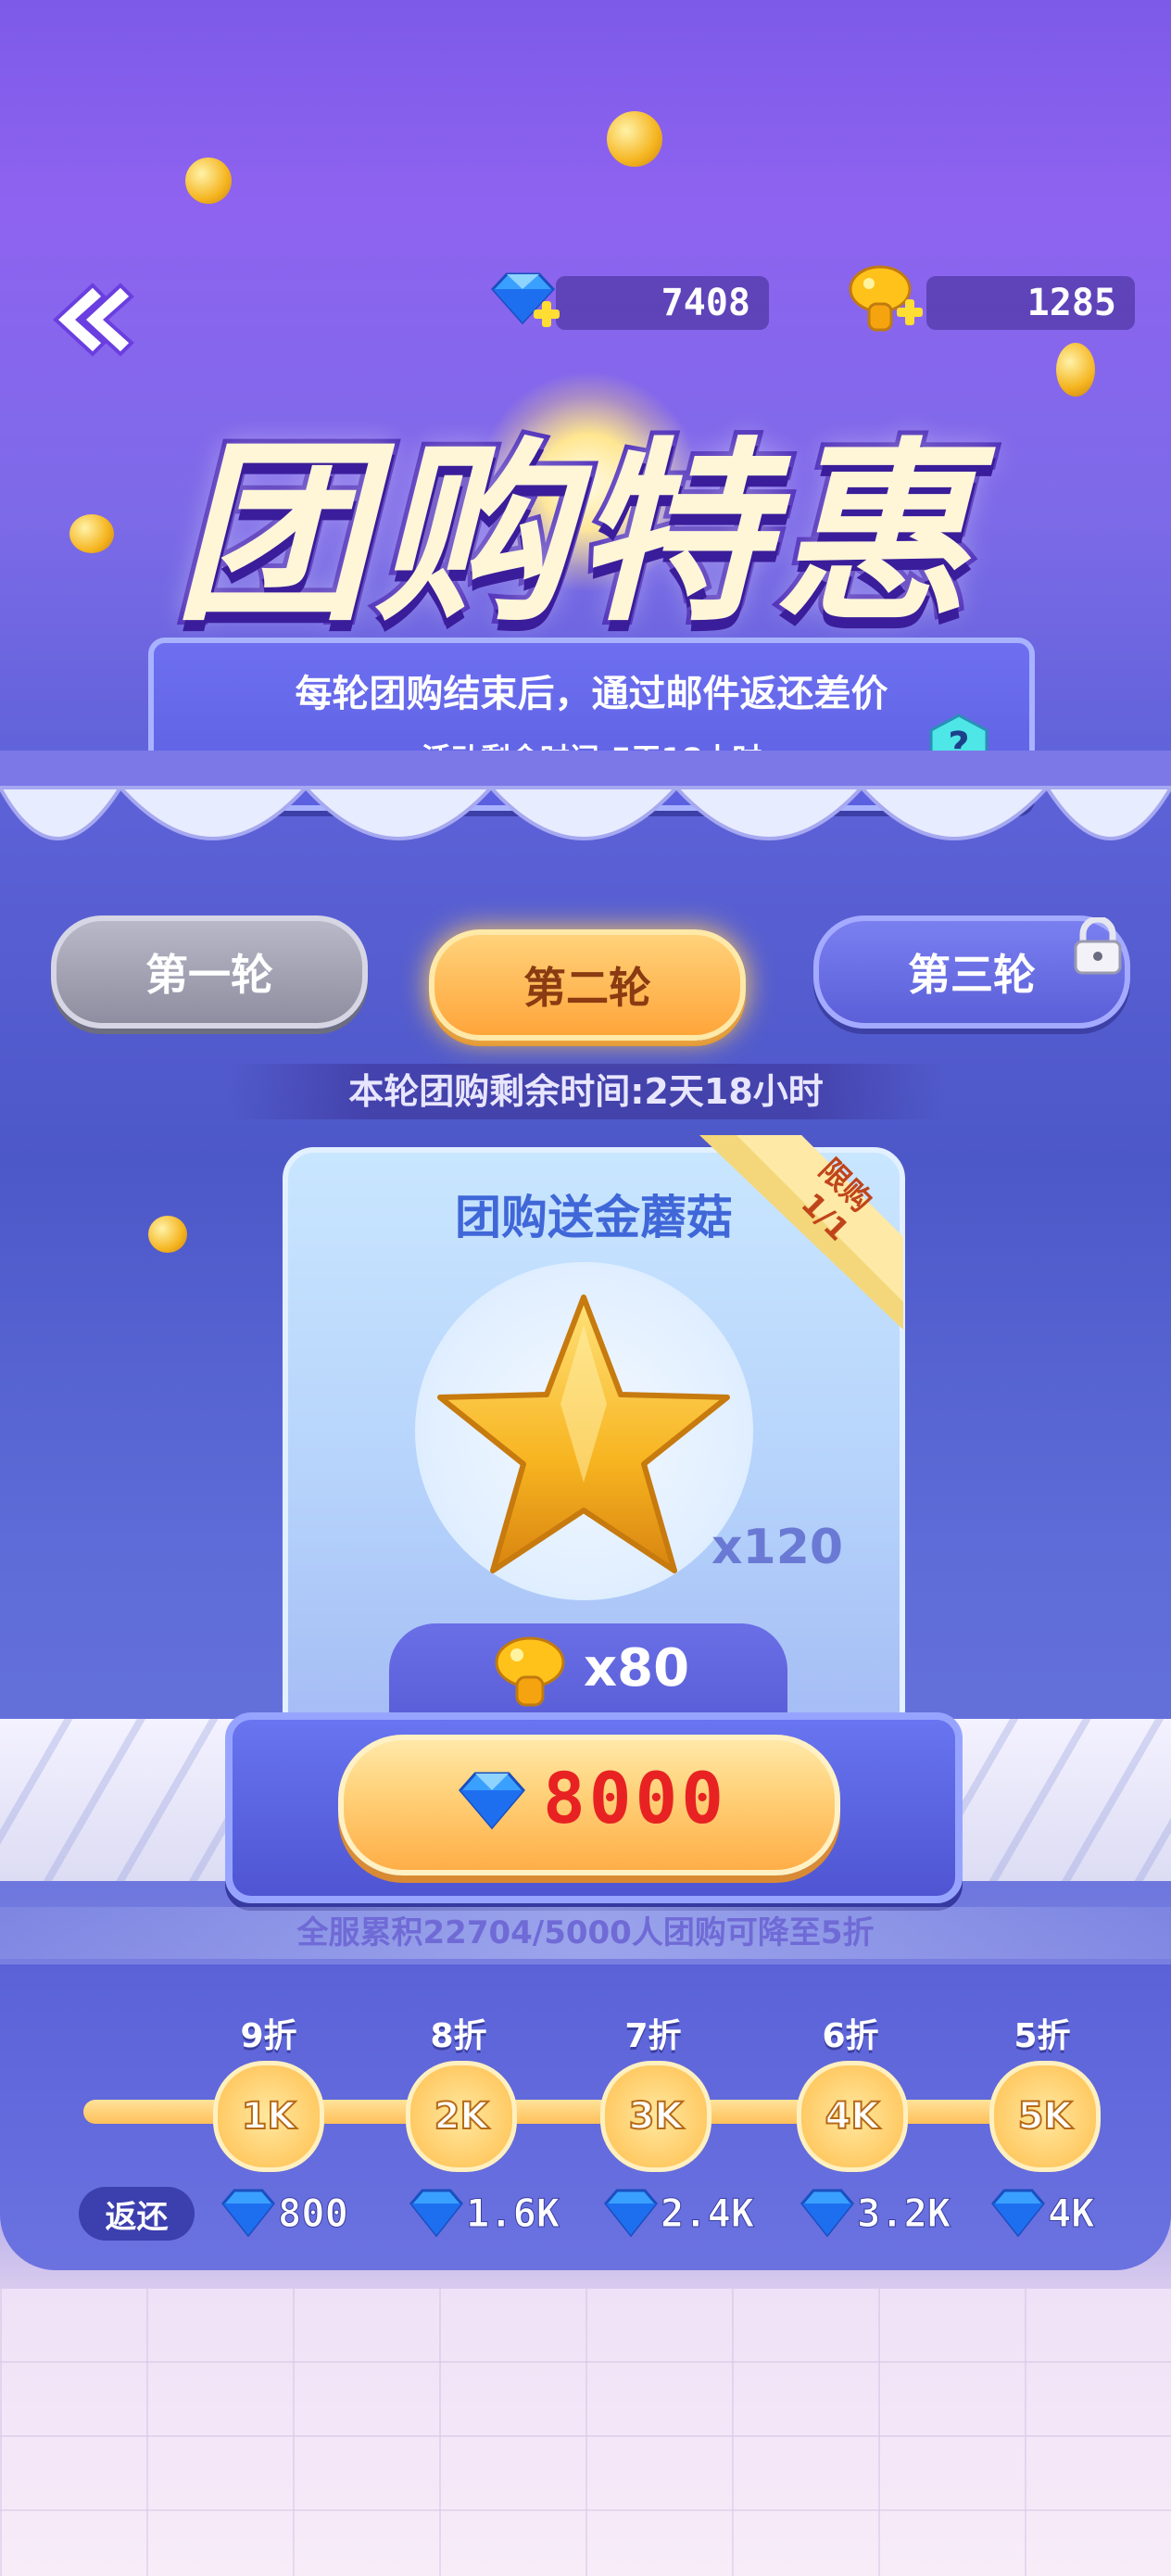 The image size is (1171, 2576). What do you see at coordinates (513, 2214) in the screenshot?
I see `tier-refund: 1.6K` at bounding box center [513, 2214].